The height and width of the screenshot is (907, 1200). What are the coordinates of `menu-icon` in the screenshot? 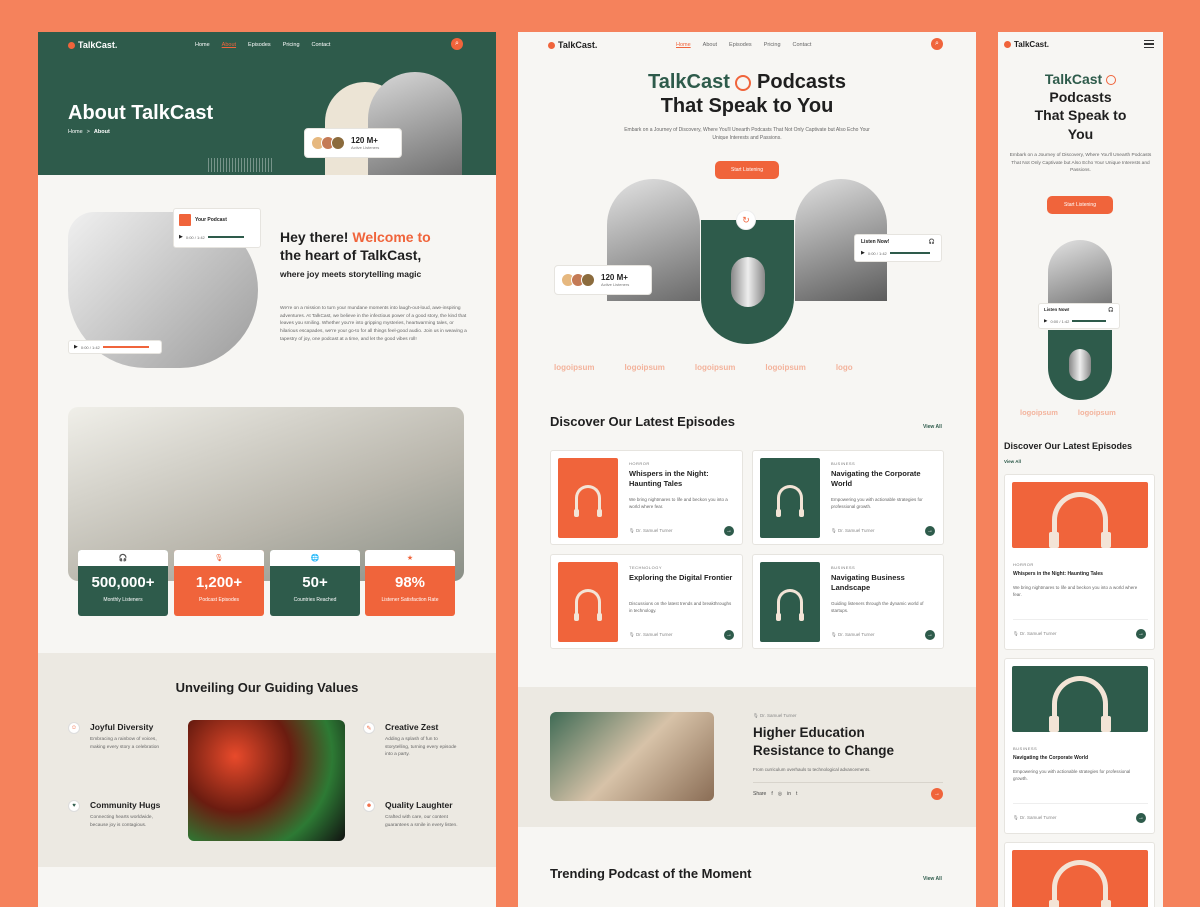 It's located at (1149, 44).